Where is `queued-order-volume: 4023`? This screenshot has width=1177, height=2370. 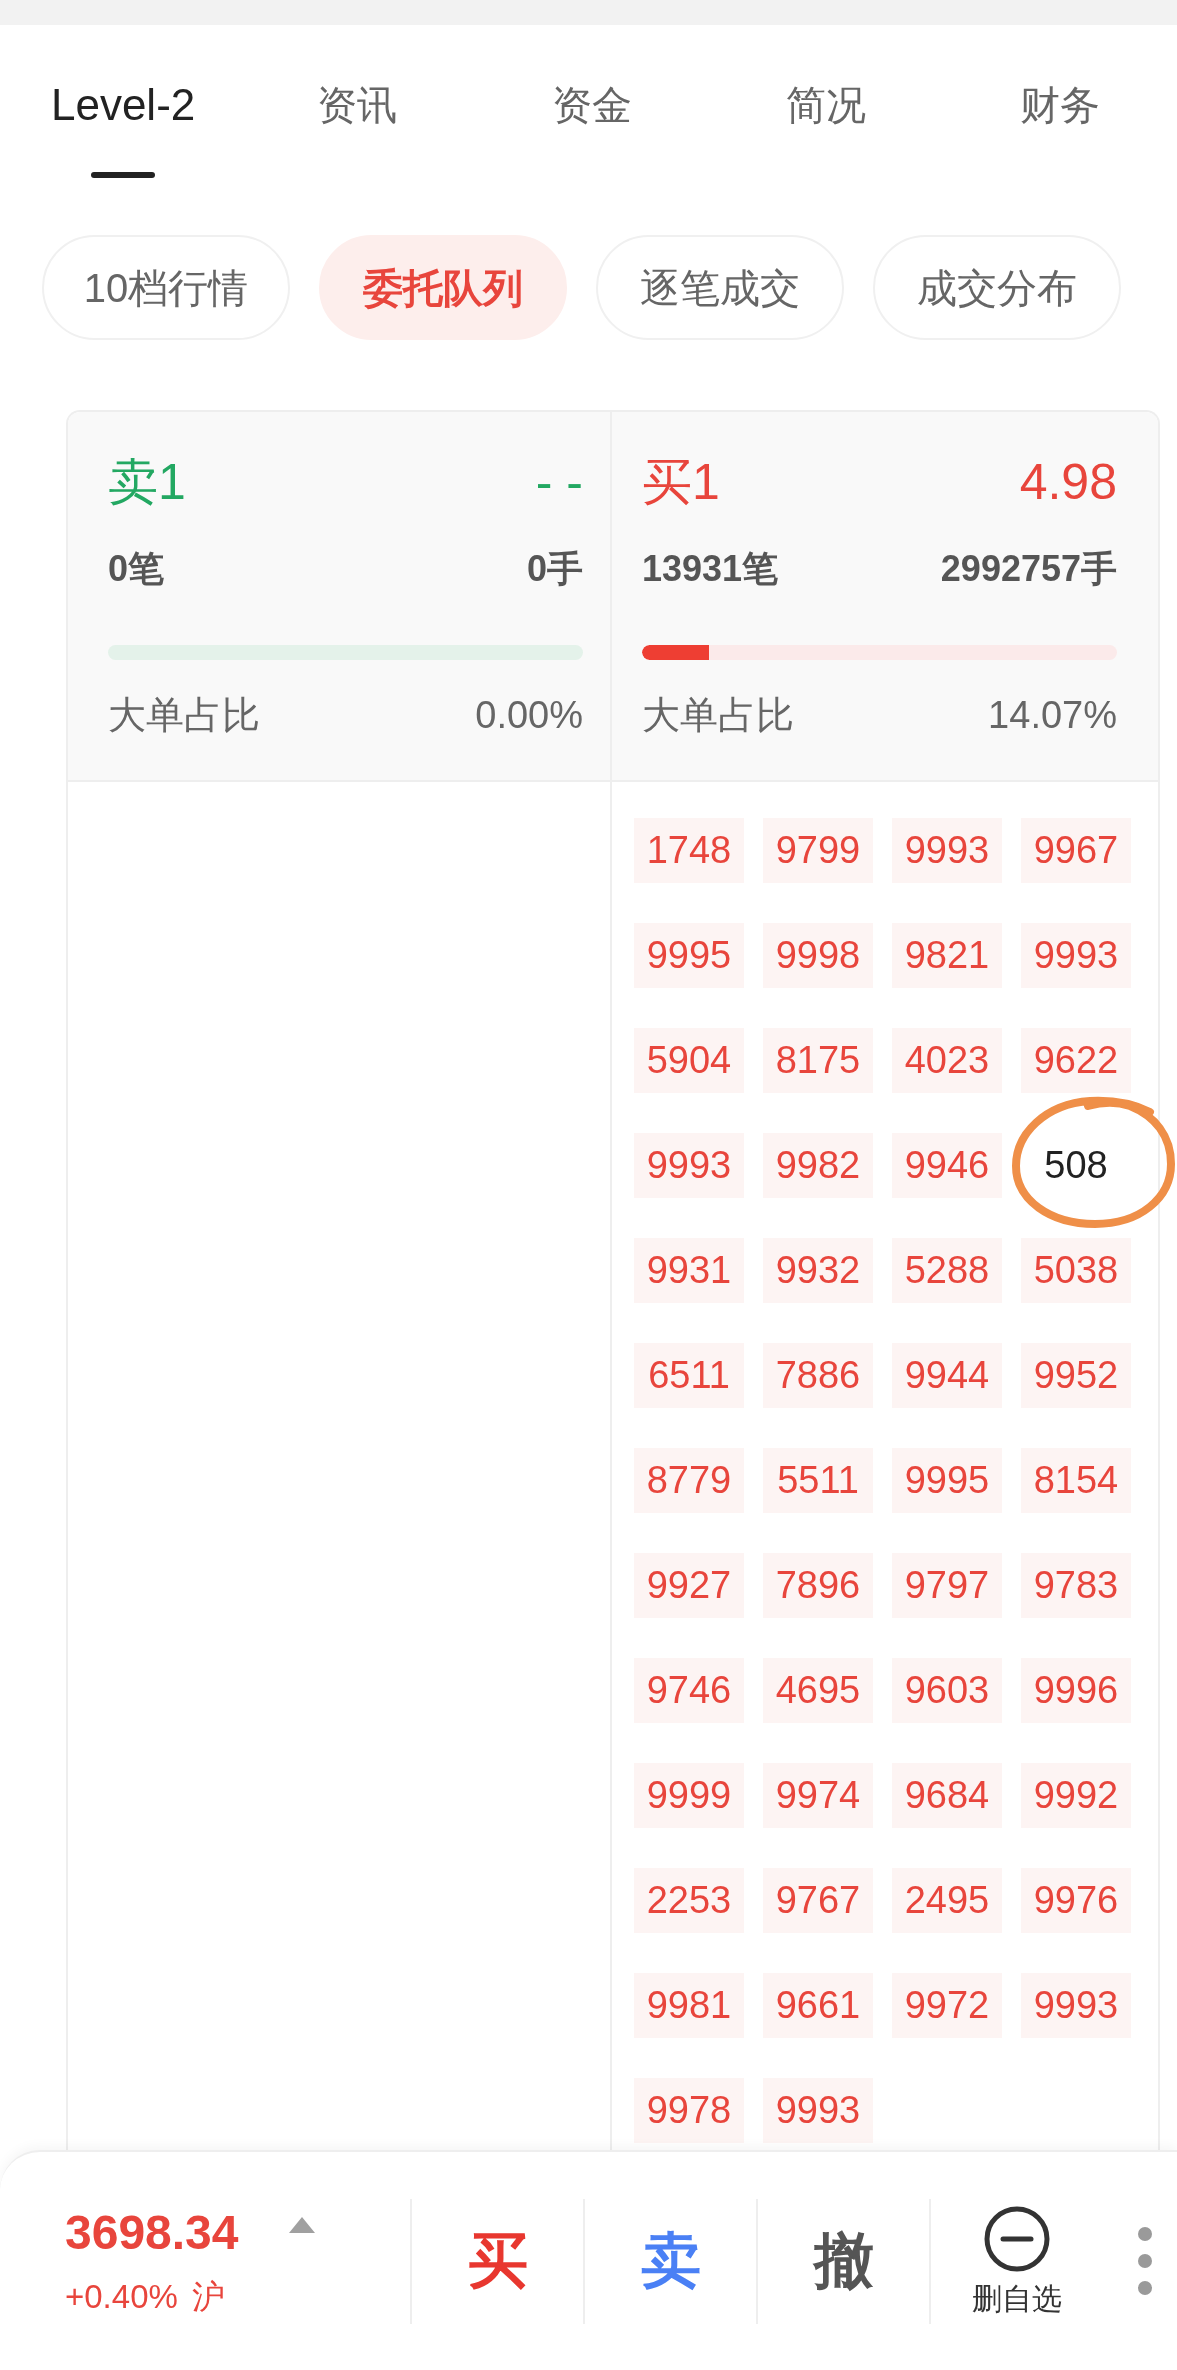 queued-order-volume: 4023 is located at coordinates (947, 1060).